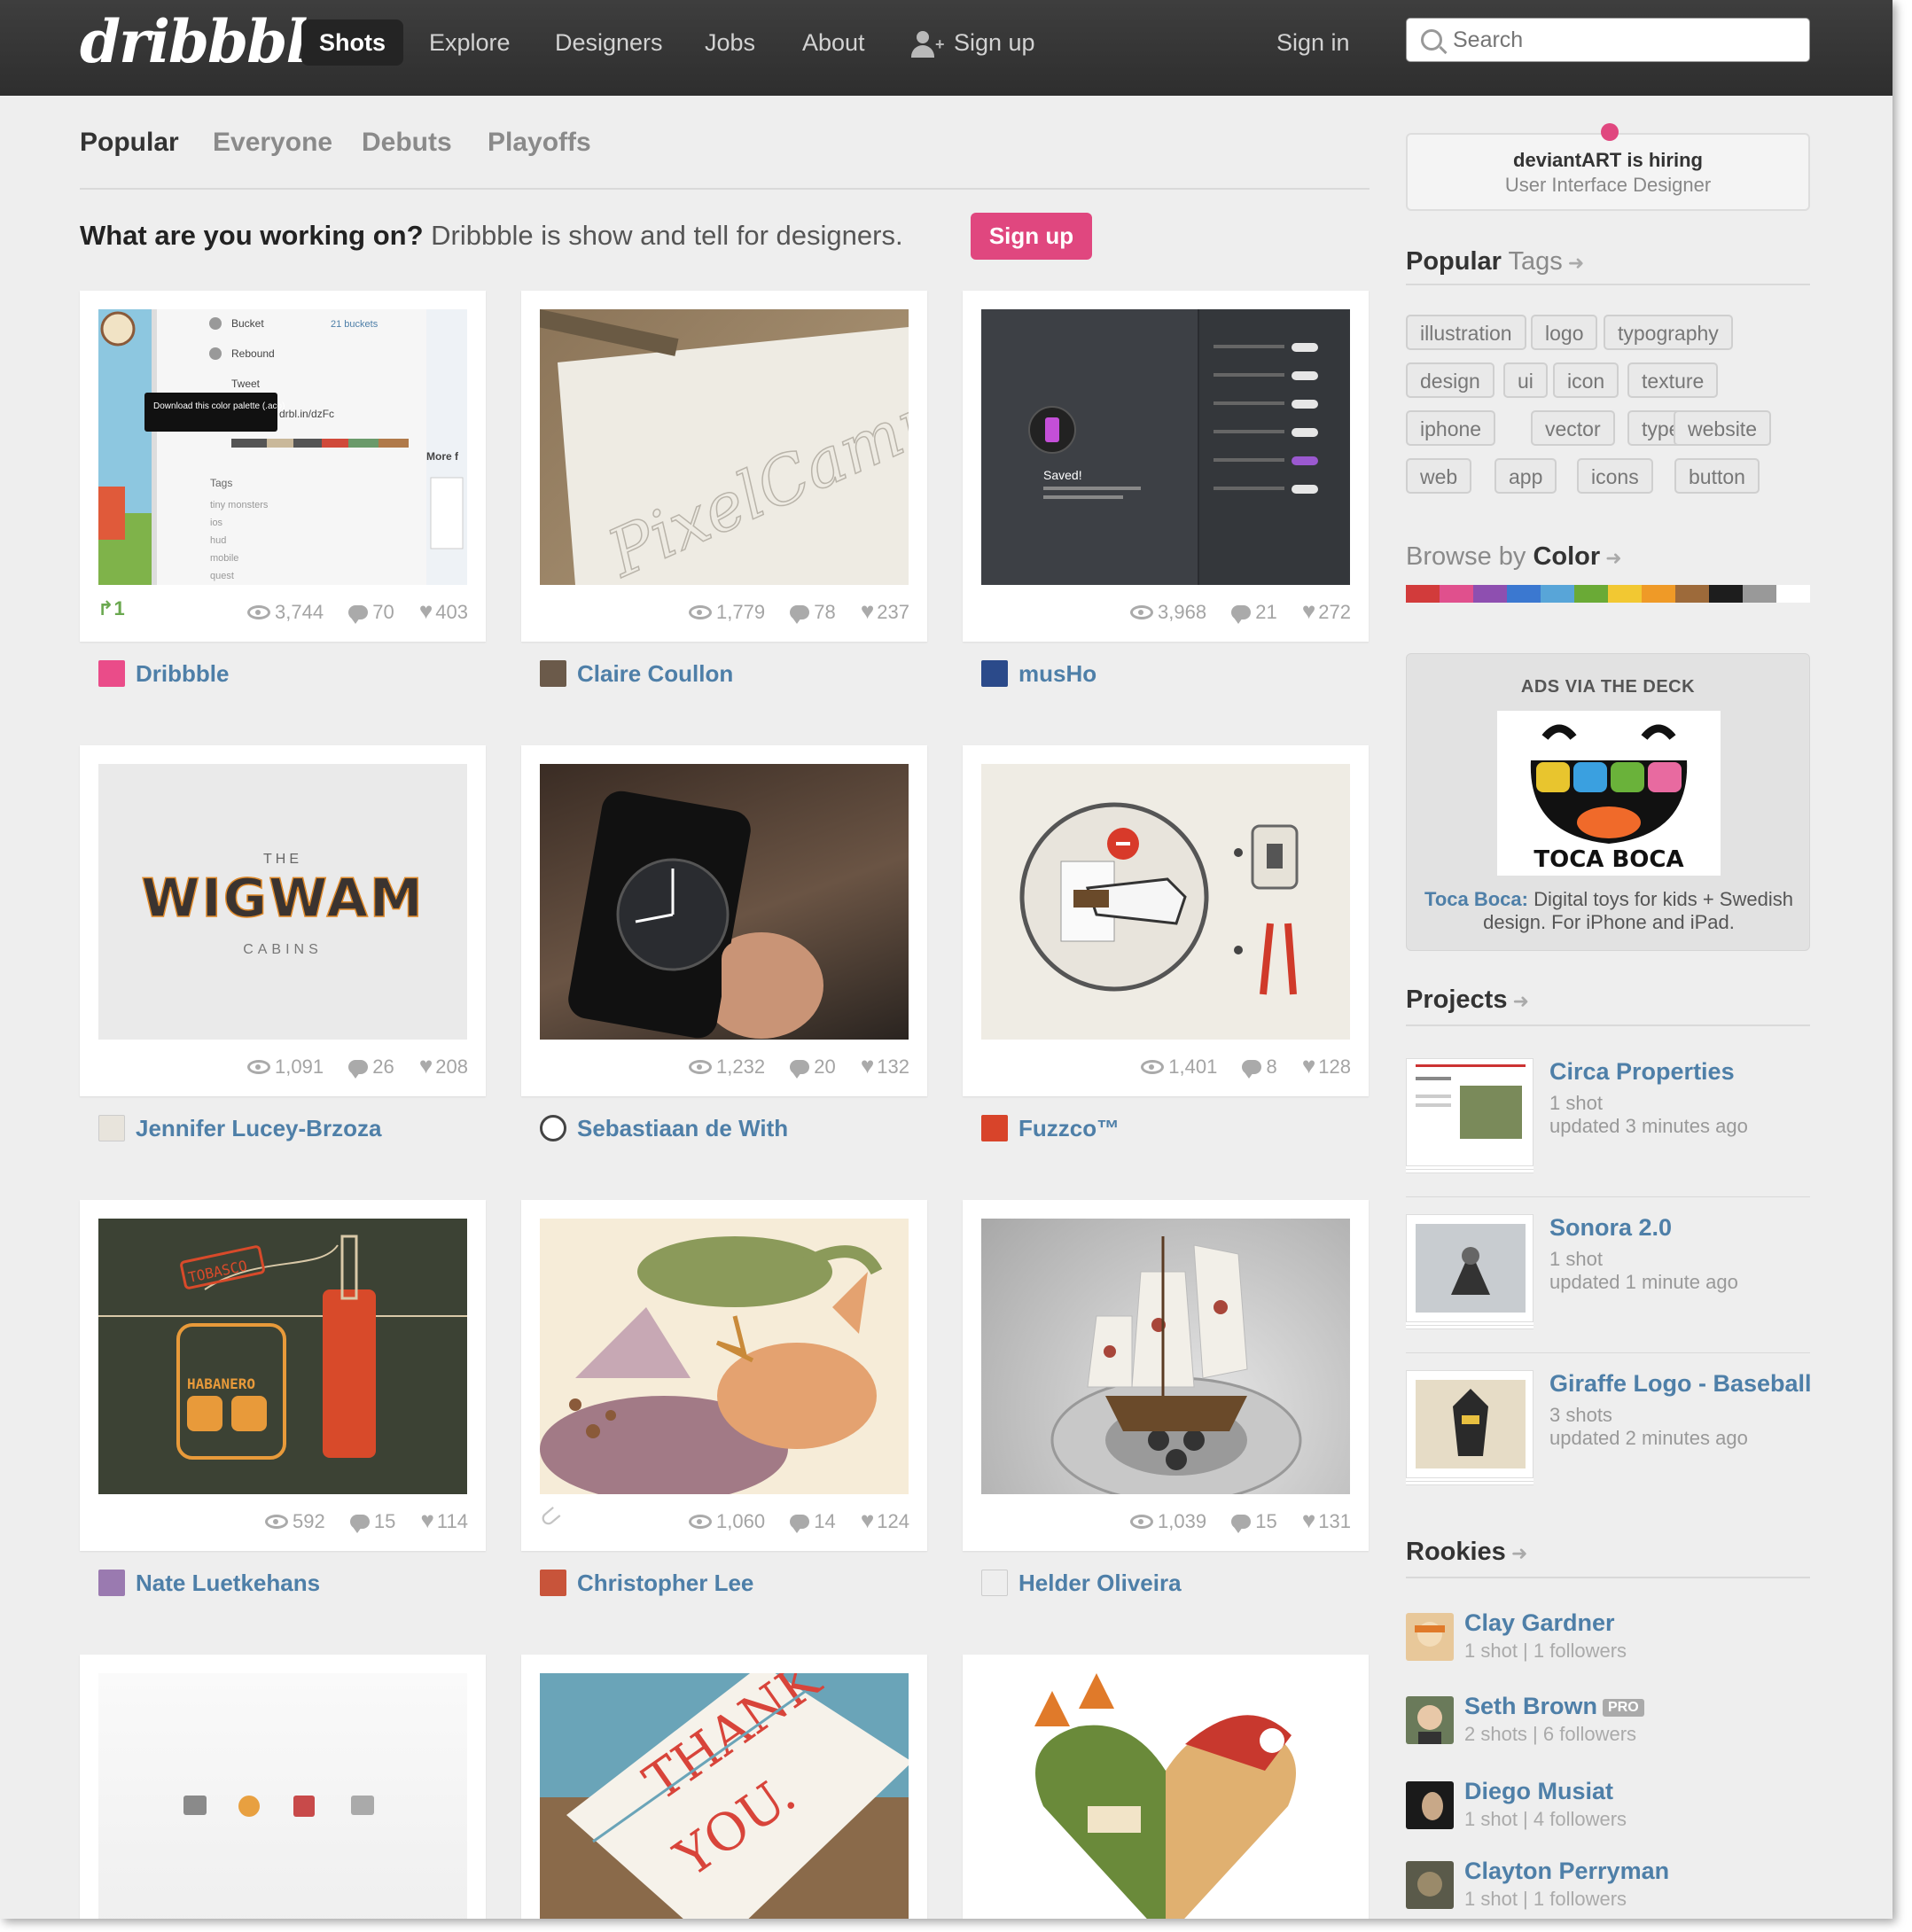  I want to click on project-name: Sonora 2.0, so click(1610, 1228).